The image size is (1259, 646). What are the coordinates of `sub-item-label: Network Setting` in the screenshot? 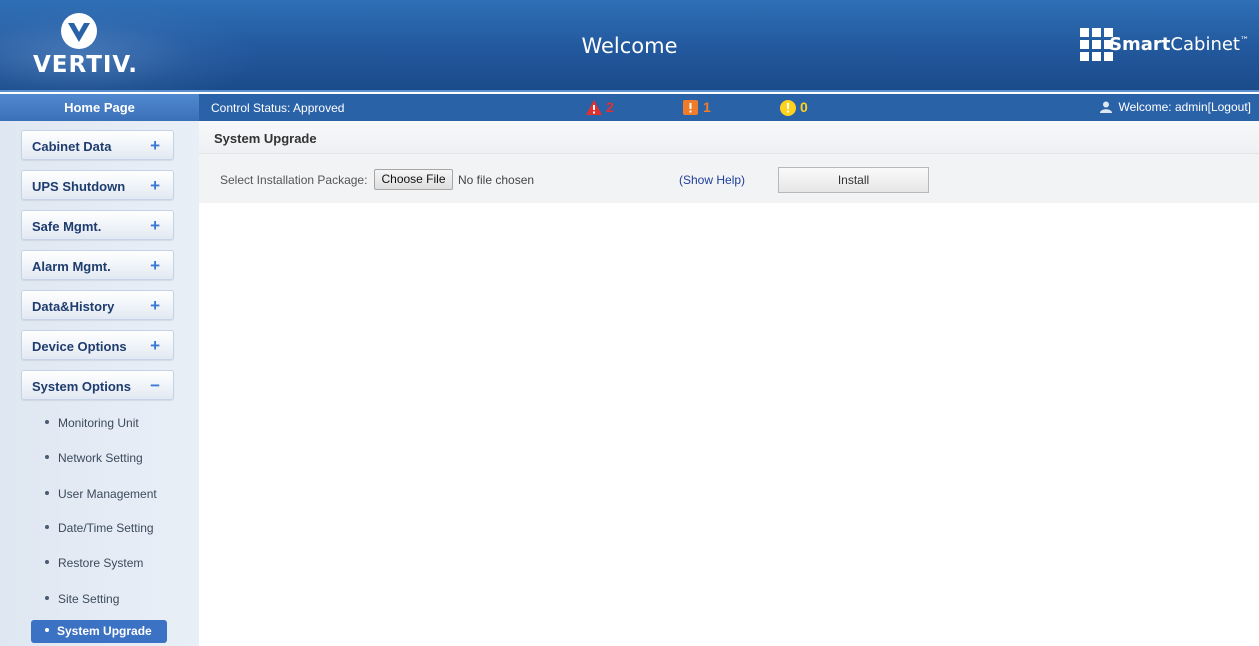 It's located at (100, 458).